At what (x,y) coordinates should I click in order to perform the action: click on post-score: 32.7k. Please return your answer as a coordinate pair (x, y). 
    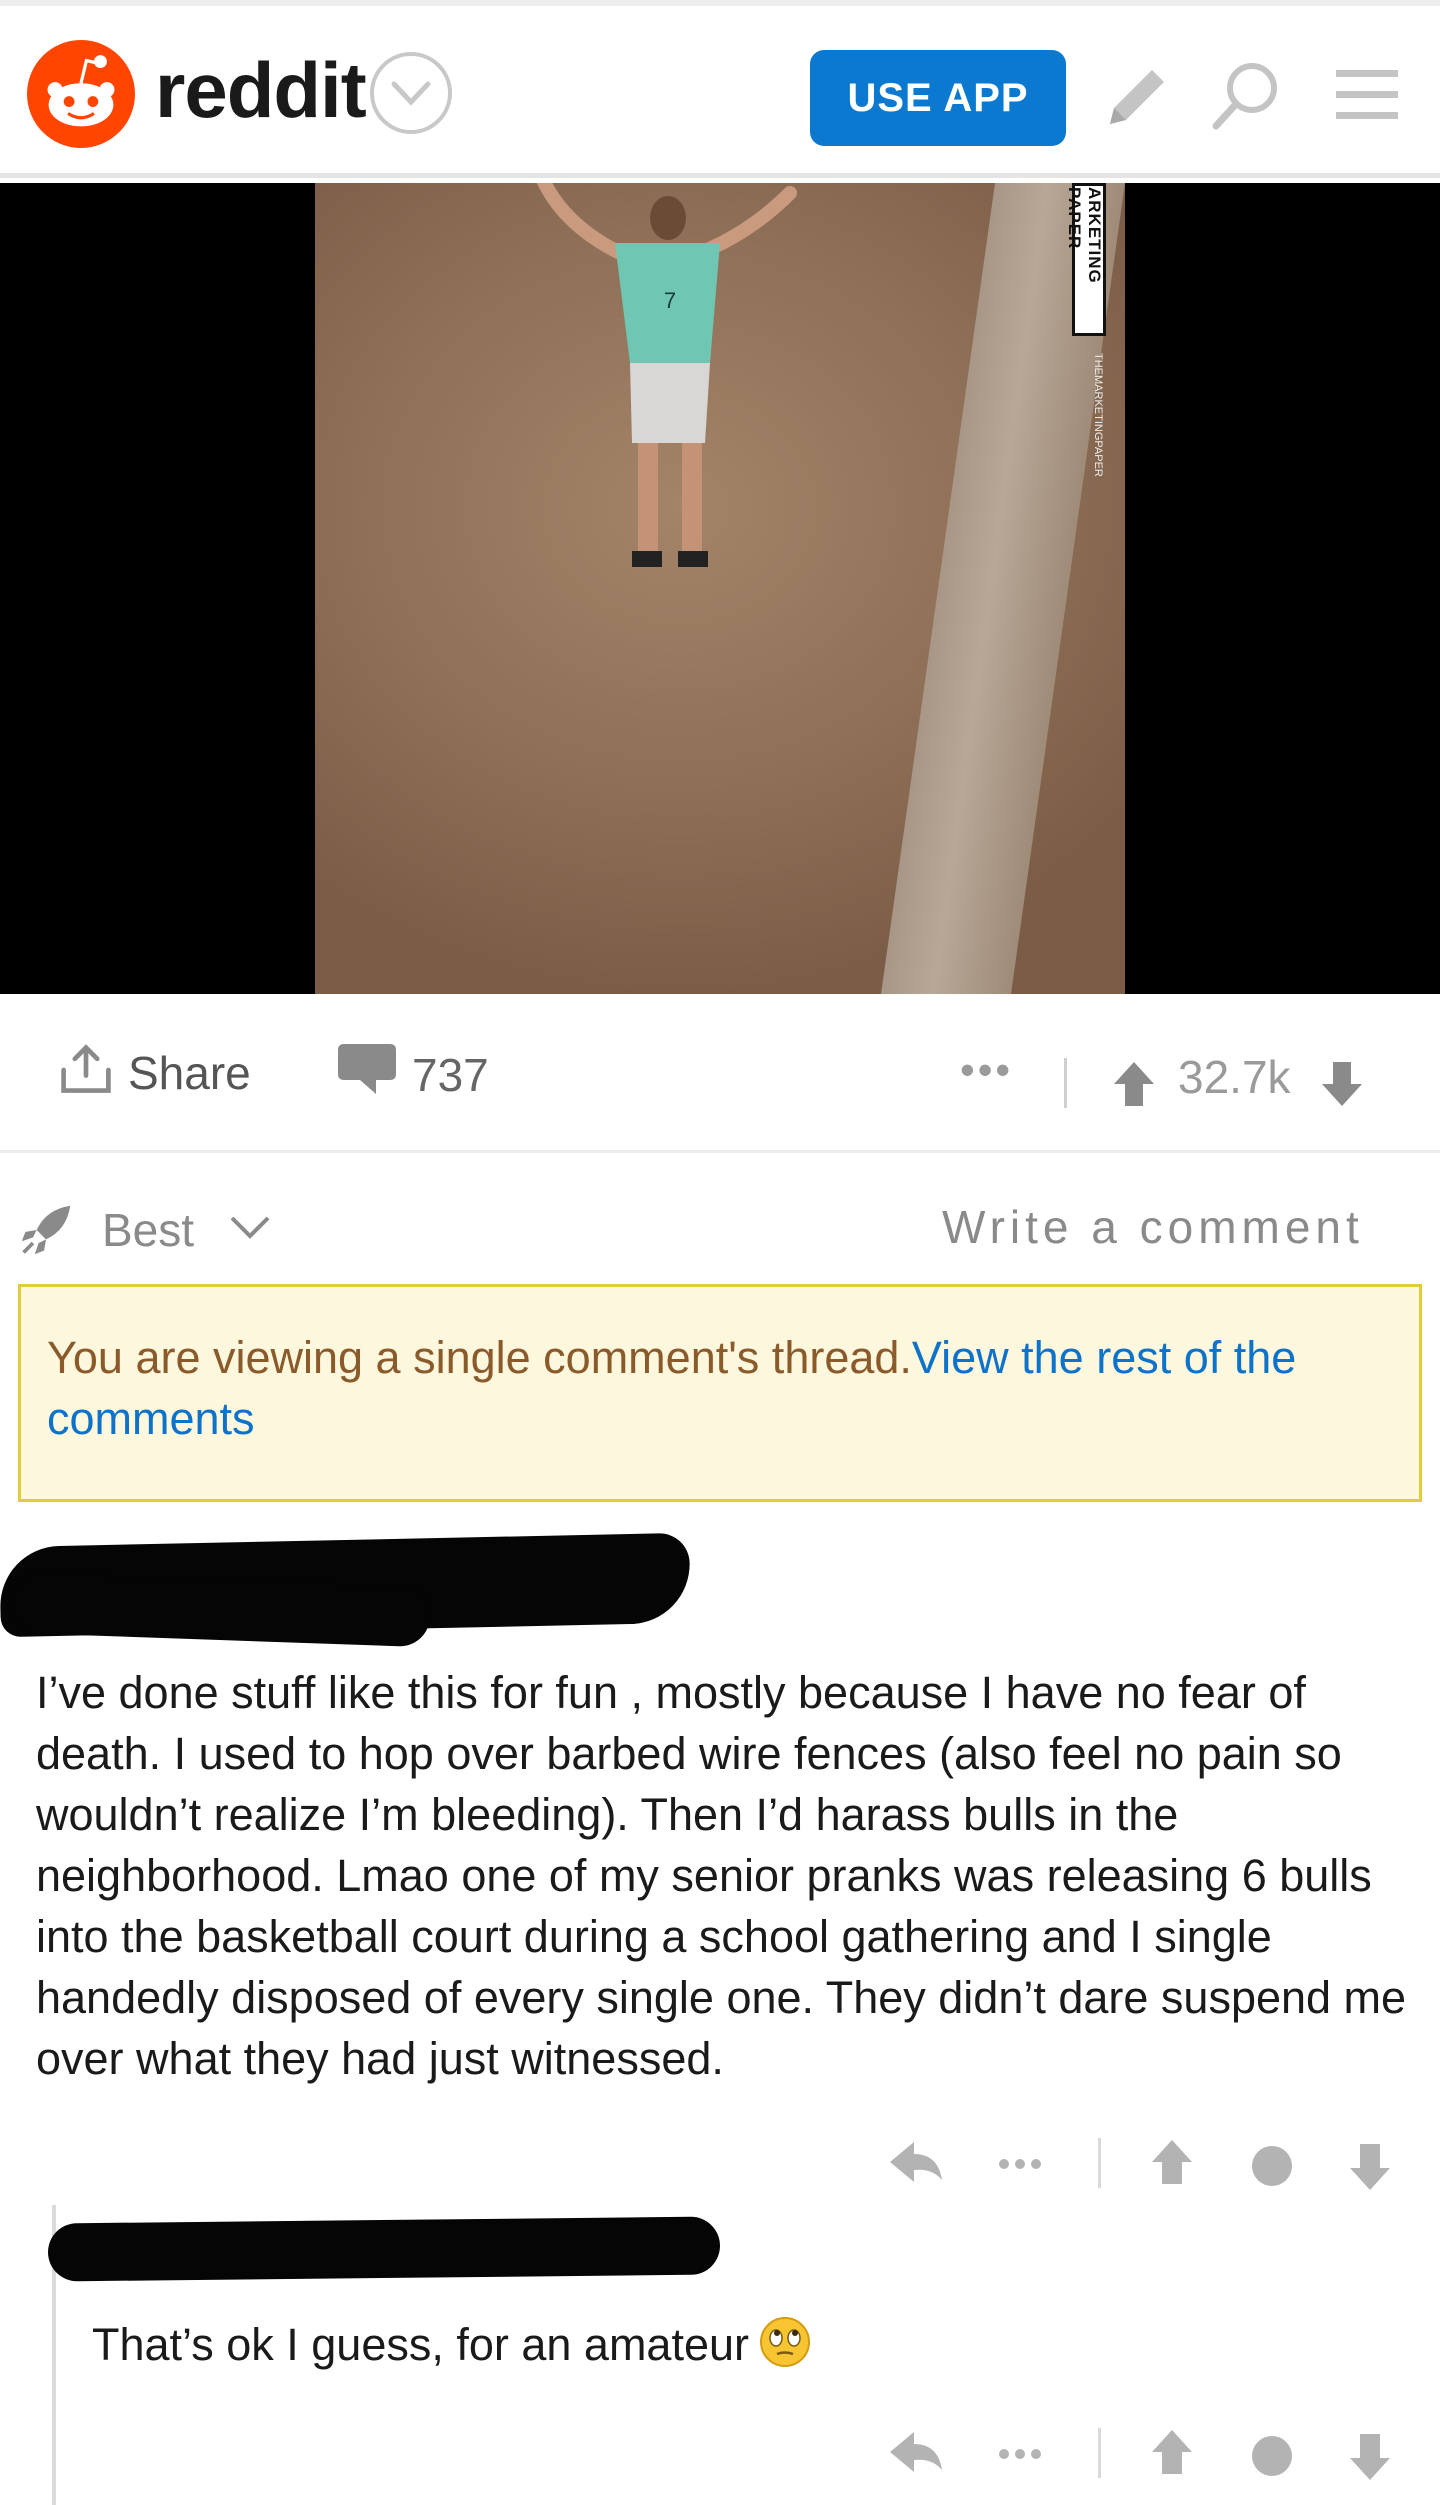
    Looking at the image, I should click on (1234, 1077).